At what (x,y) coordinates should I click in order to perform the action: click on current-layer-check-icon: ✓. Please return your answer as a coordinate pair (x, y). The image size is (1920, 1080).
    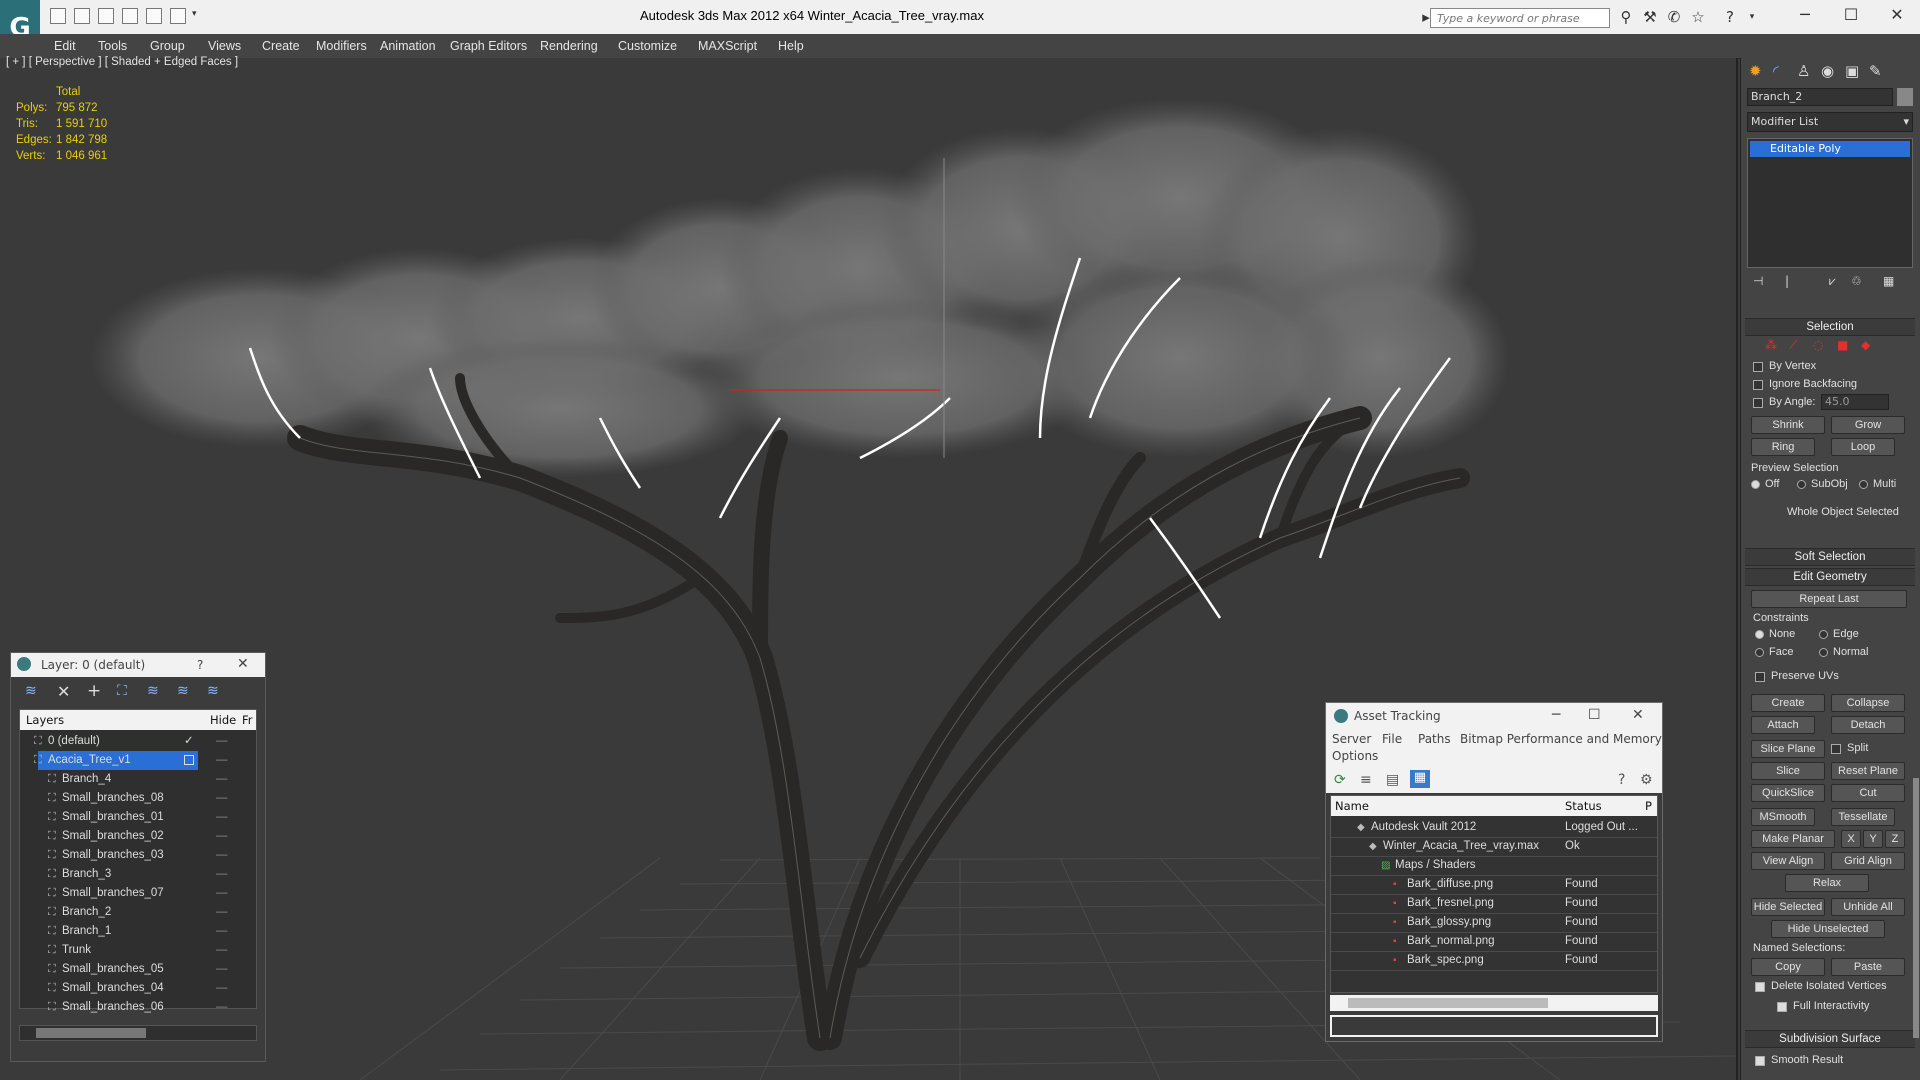
    Looking at the image, I should click on (189, 741).